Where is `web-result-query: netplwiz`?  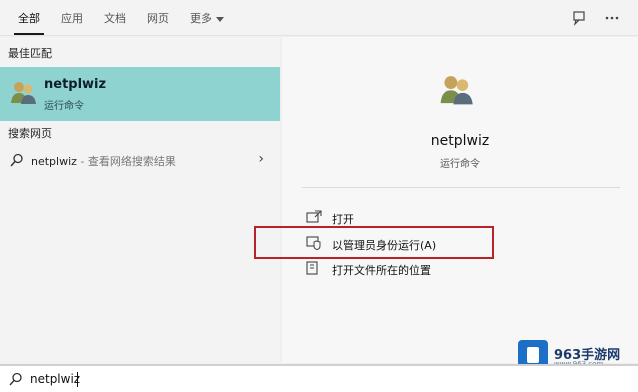 web-result-query: netplwiz is located at coordinates (54, 161).